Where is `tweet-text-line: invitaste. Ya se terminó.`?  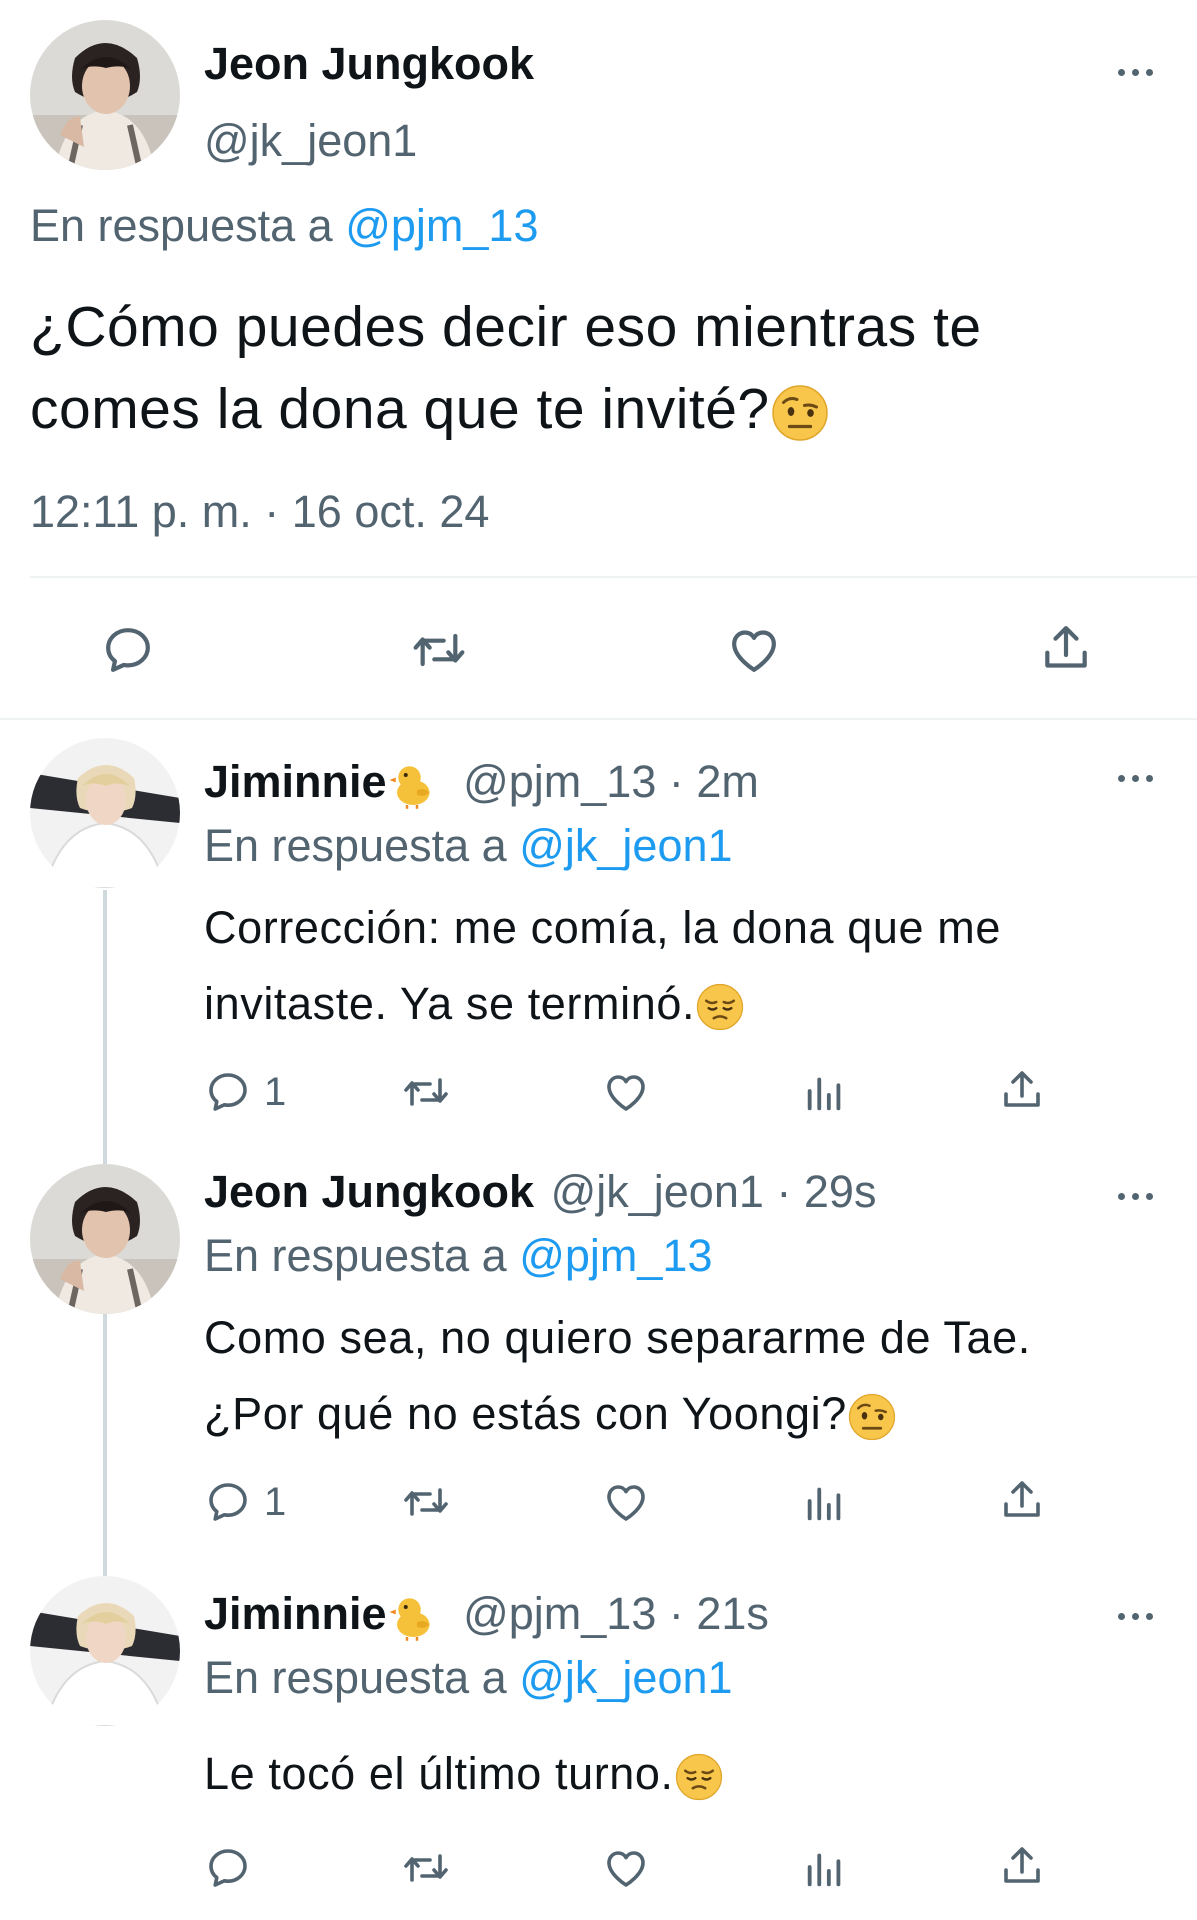 tweet-text-line: invitaste. Ya se terminó. is located at coordinates (602, 1004).